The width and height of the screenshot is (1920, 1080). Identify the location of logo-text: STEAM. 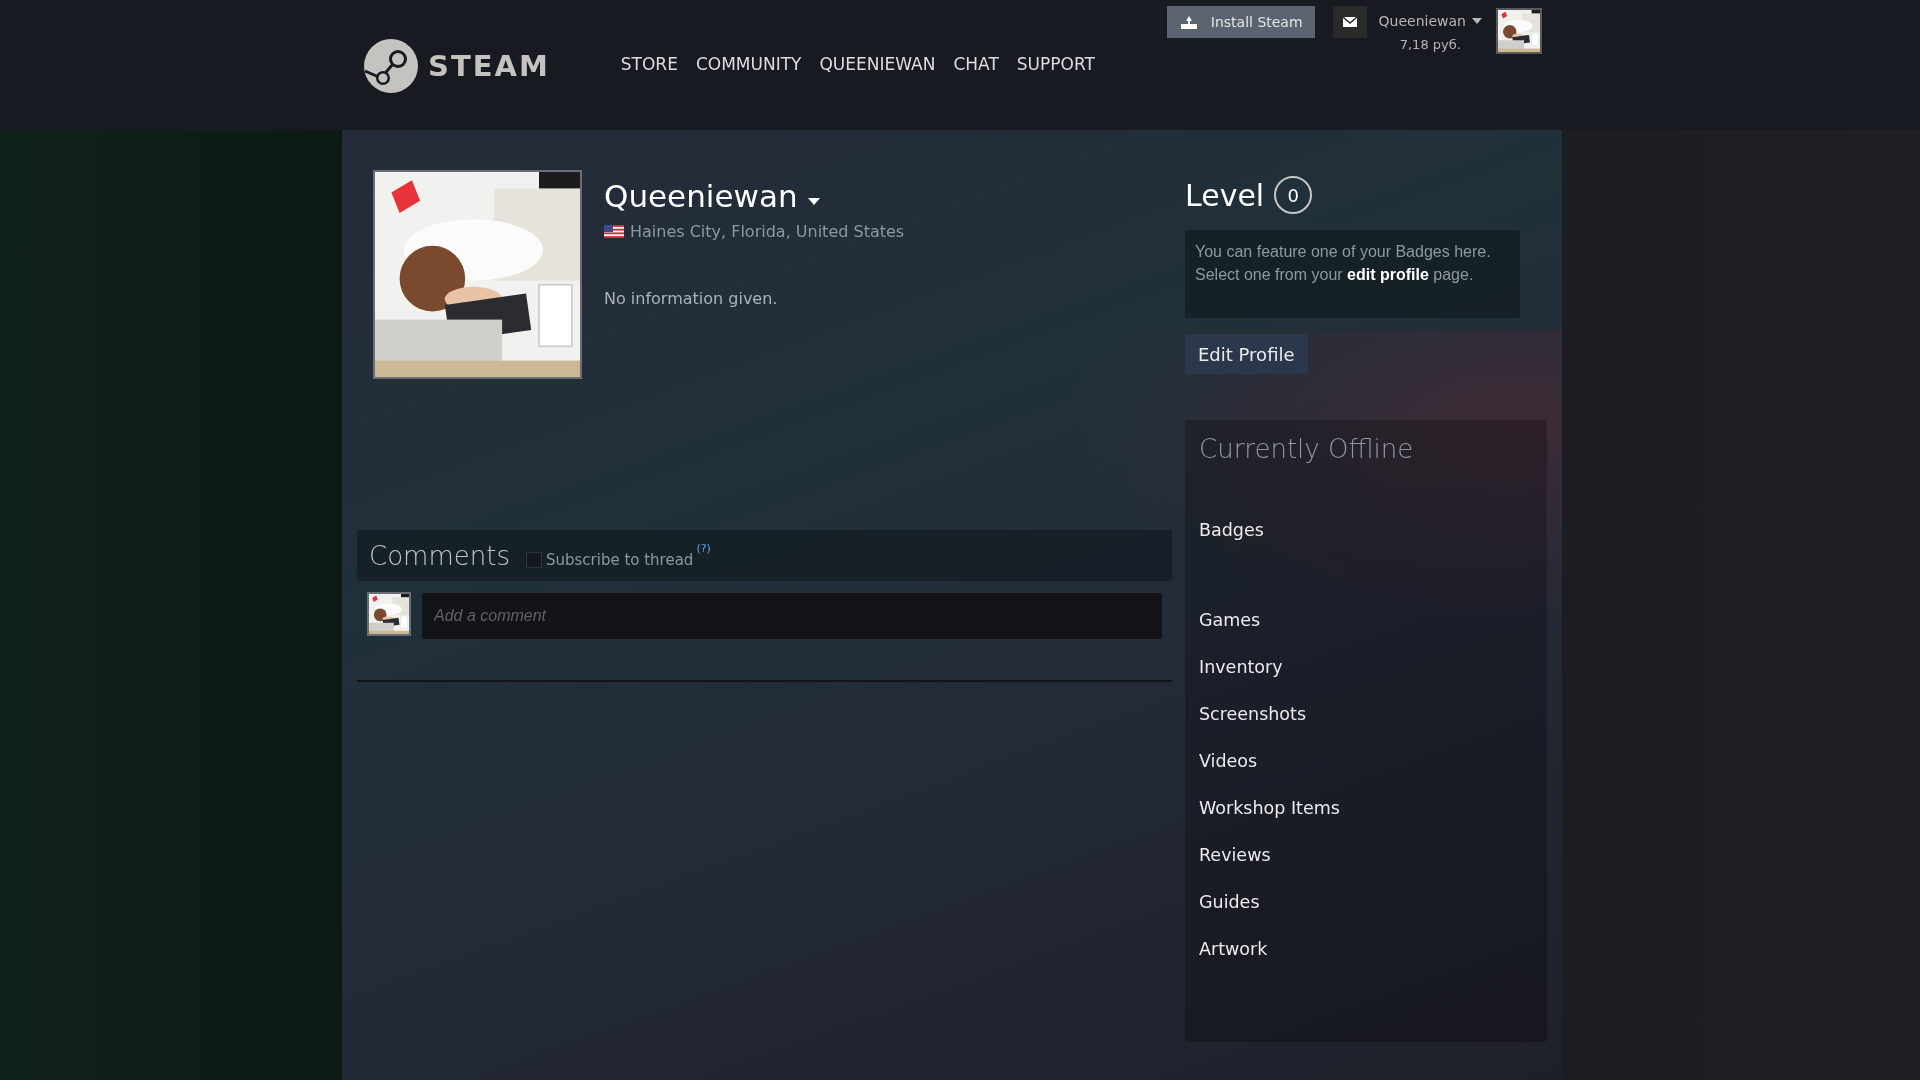
(489, 66).